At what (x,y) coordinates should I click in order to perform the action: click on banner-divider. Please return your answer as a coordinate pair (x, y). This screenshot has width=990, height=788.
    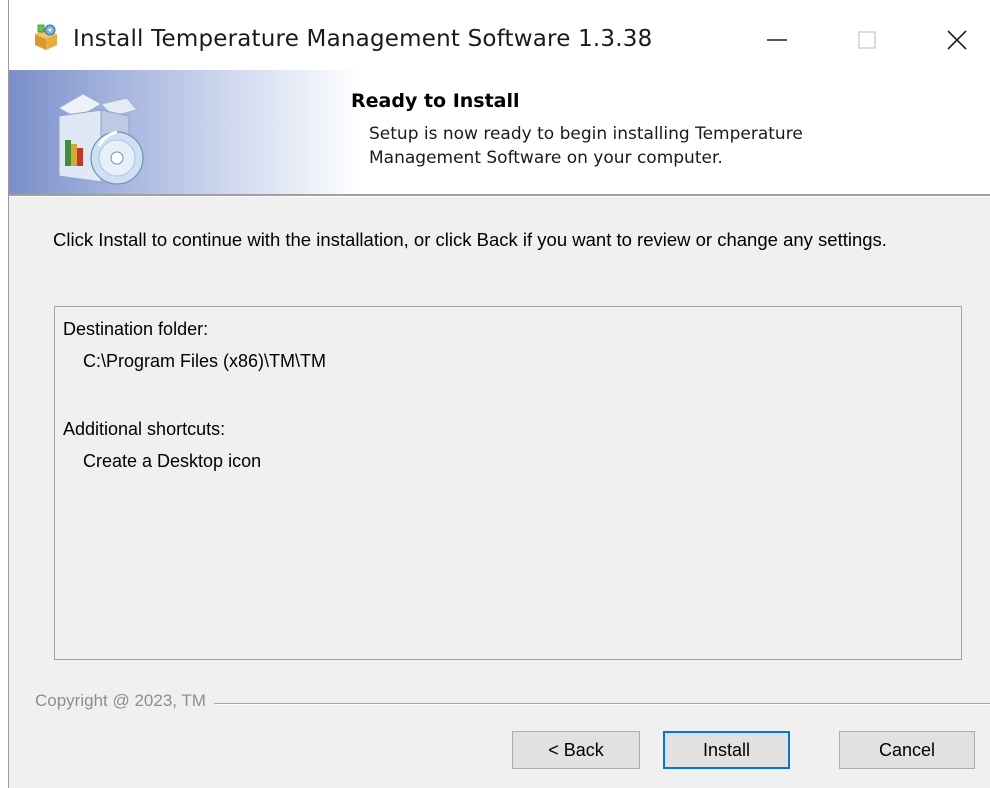
    Looking at the image, I should click on (499, 195).